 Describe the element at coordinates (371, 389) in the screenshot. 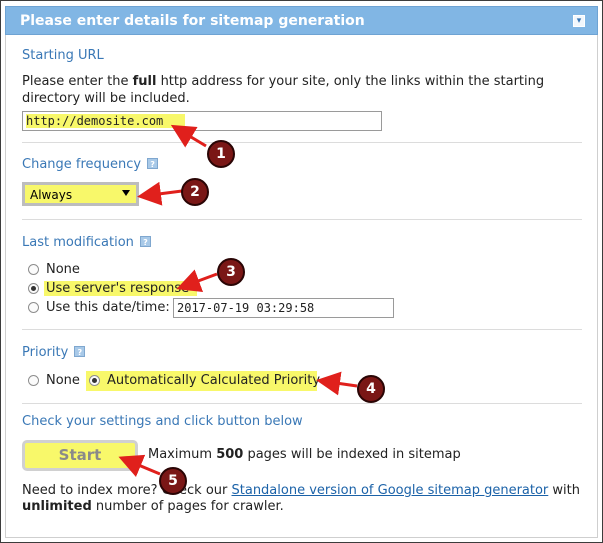

I see `callout-badge-4: 4` at that location.